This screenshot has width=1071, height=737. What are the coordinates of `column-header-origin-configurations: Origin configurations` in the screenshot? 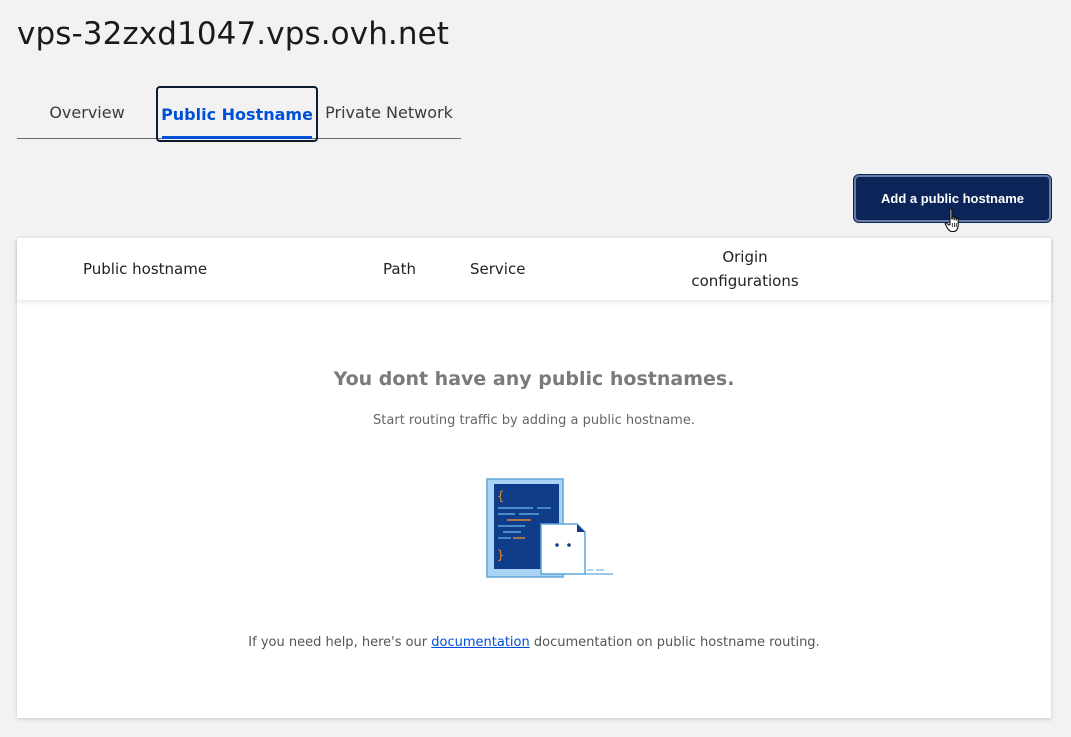 It's located at (745, 269).